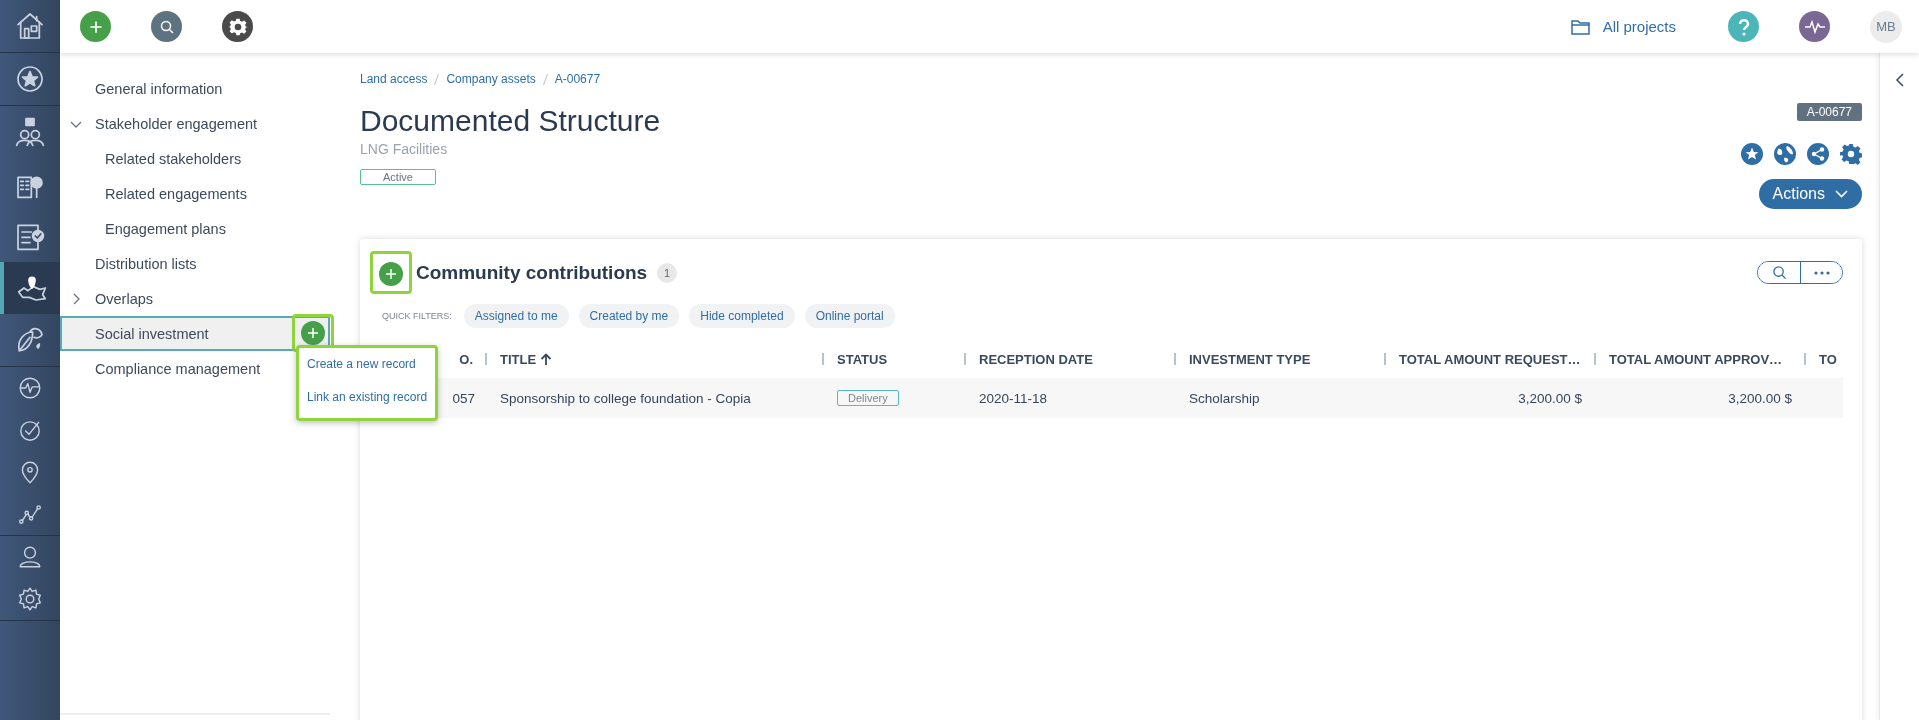 The height and width of the screenshot is (720, 1919). What do you see at coordinates (1623, 26) in the screenshot?
I see `projects-link: All projects` at bounding box center [1623, 26].